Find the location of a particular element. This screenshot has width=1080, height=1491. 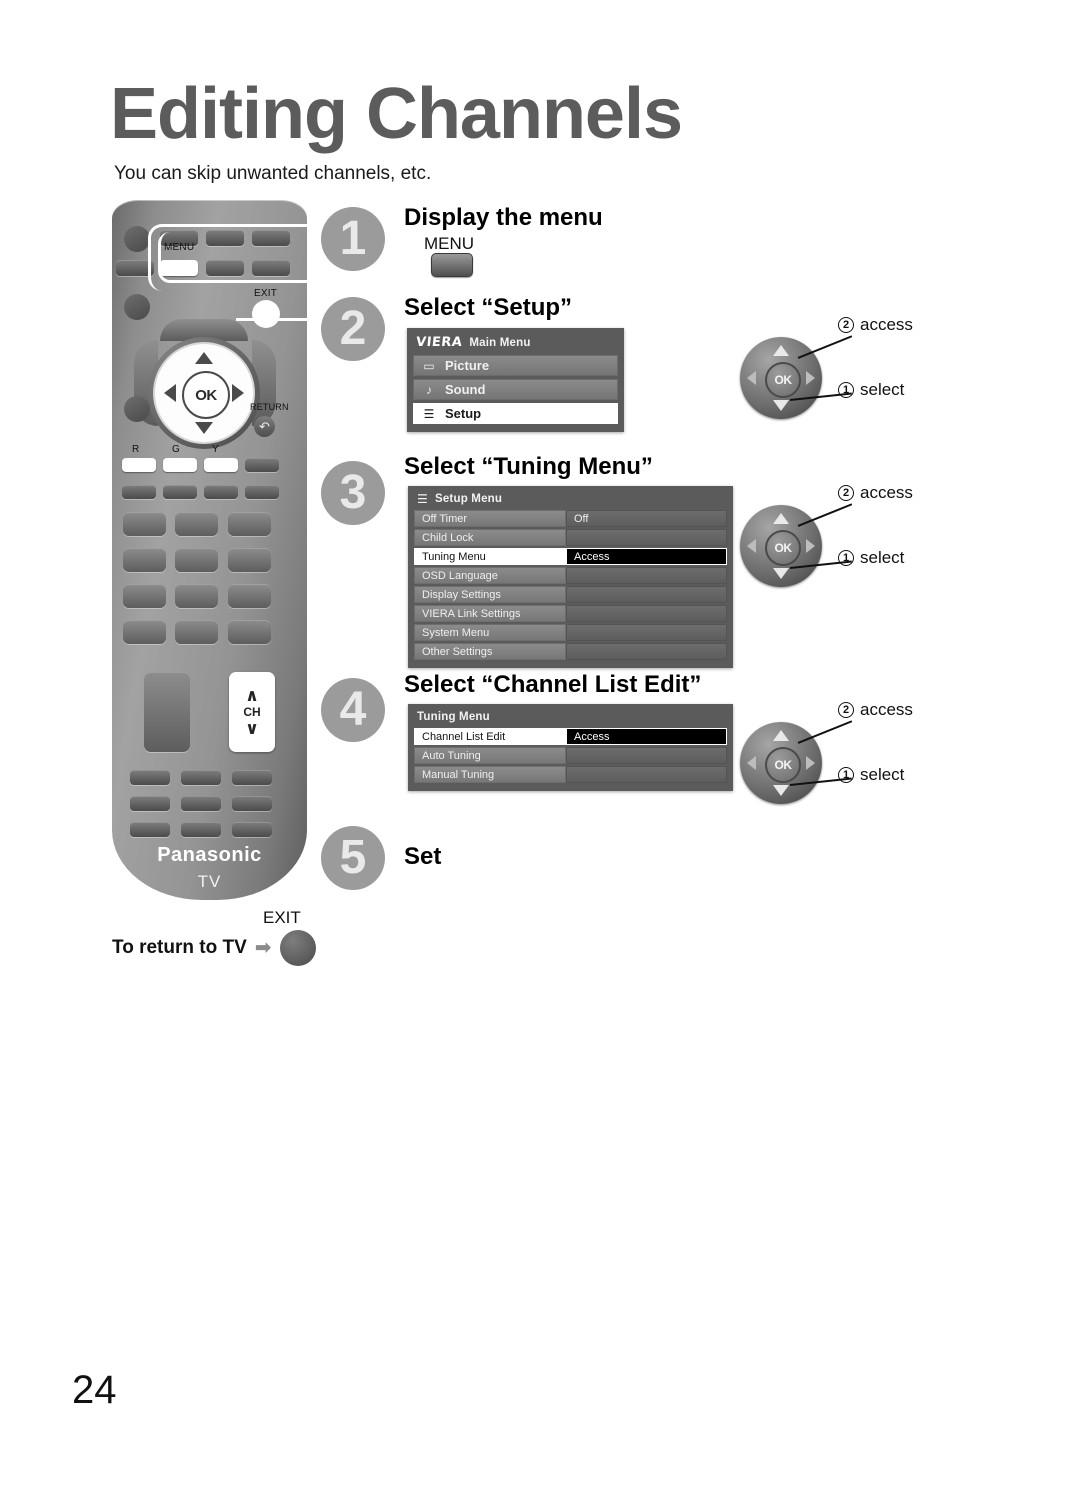

remote-ok-button: OK is located at coordinates (206, 395).